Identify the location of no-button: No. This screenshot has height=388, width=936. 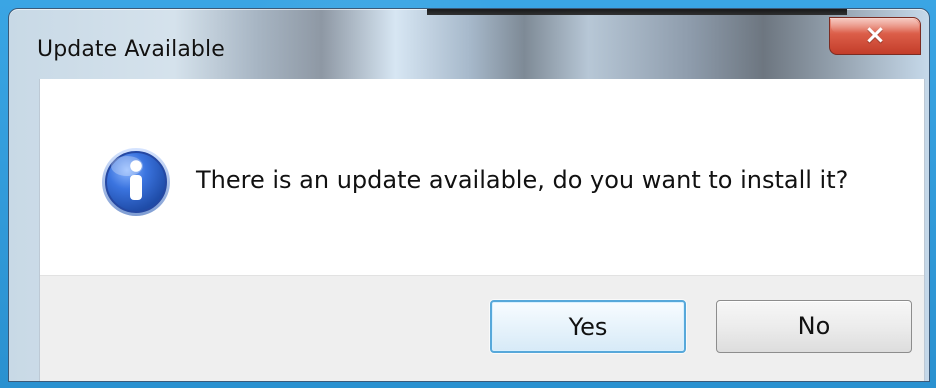
(814, 326).